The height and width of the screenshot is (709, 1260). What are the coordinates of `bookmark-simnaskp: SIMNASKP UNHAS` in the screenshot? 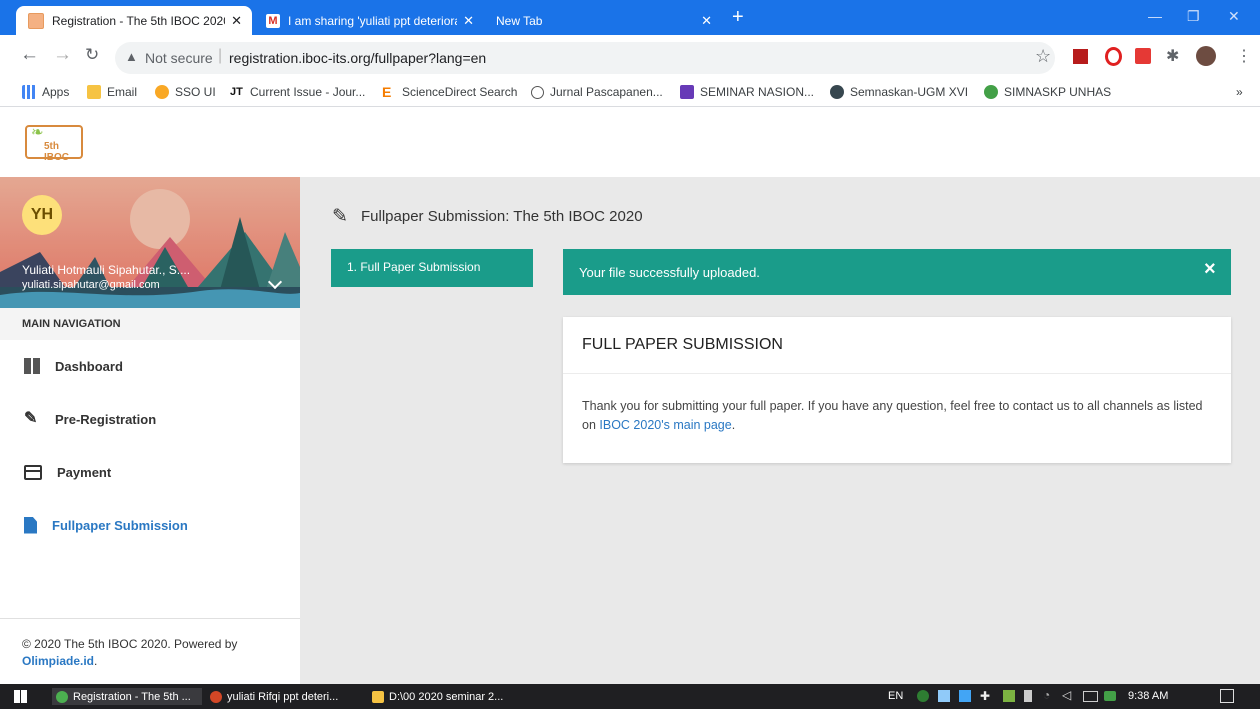 It's located at (1047, 92).